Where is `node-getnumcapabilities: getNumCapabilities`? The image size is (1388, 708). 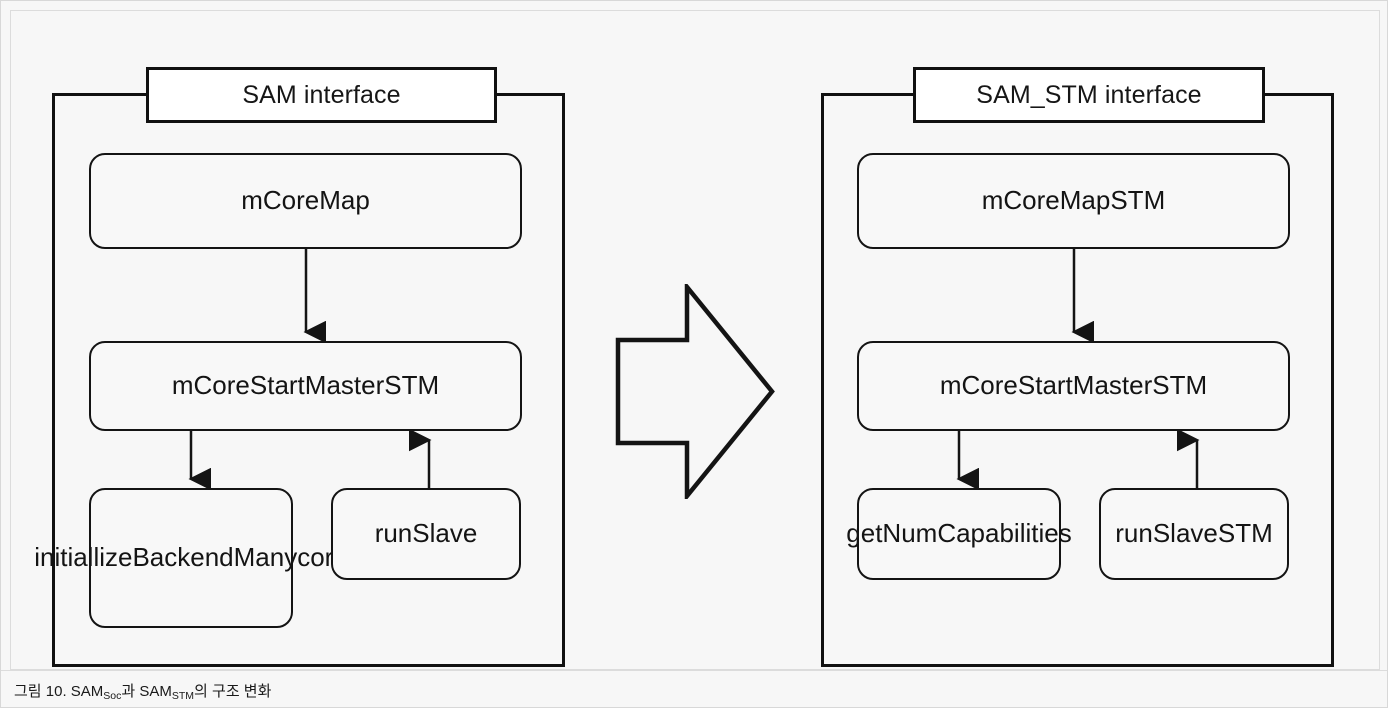
node-getnumcapabilities: getNumCapabilities is located at coordinates (959, 534).